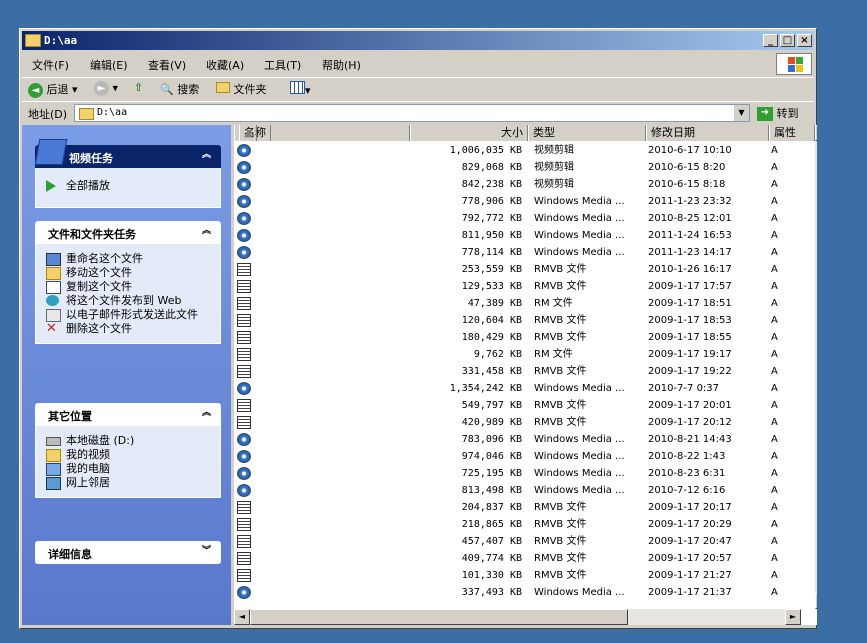 Image resolution: width=867 pixels, height=643 pixels. Describe the element at coordinates (524, 184) in the screenshot. I see `table-row: 41.avi842,238 KB视频剪辑2010-6-15 8:18A` at that location.